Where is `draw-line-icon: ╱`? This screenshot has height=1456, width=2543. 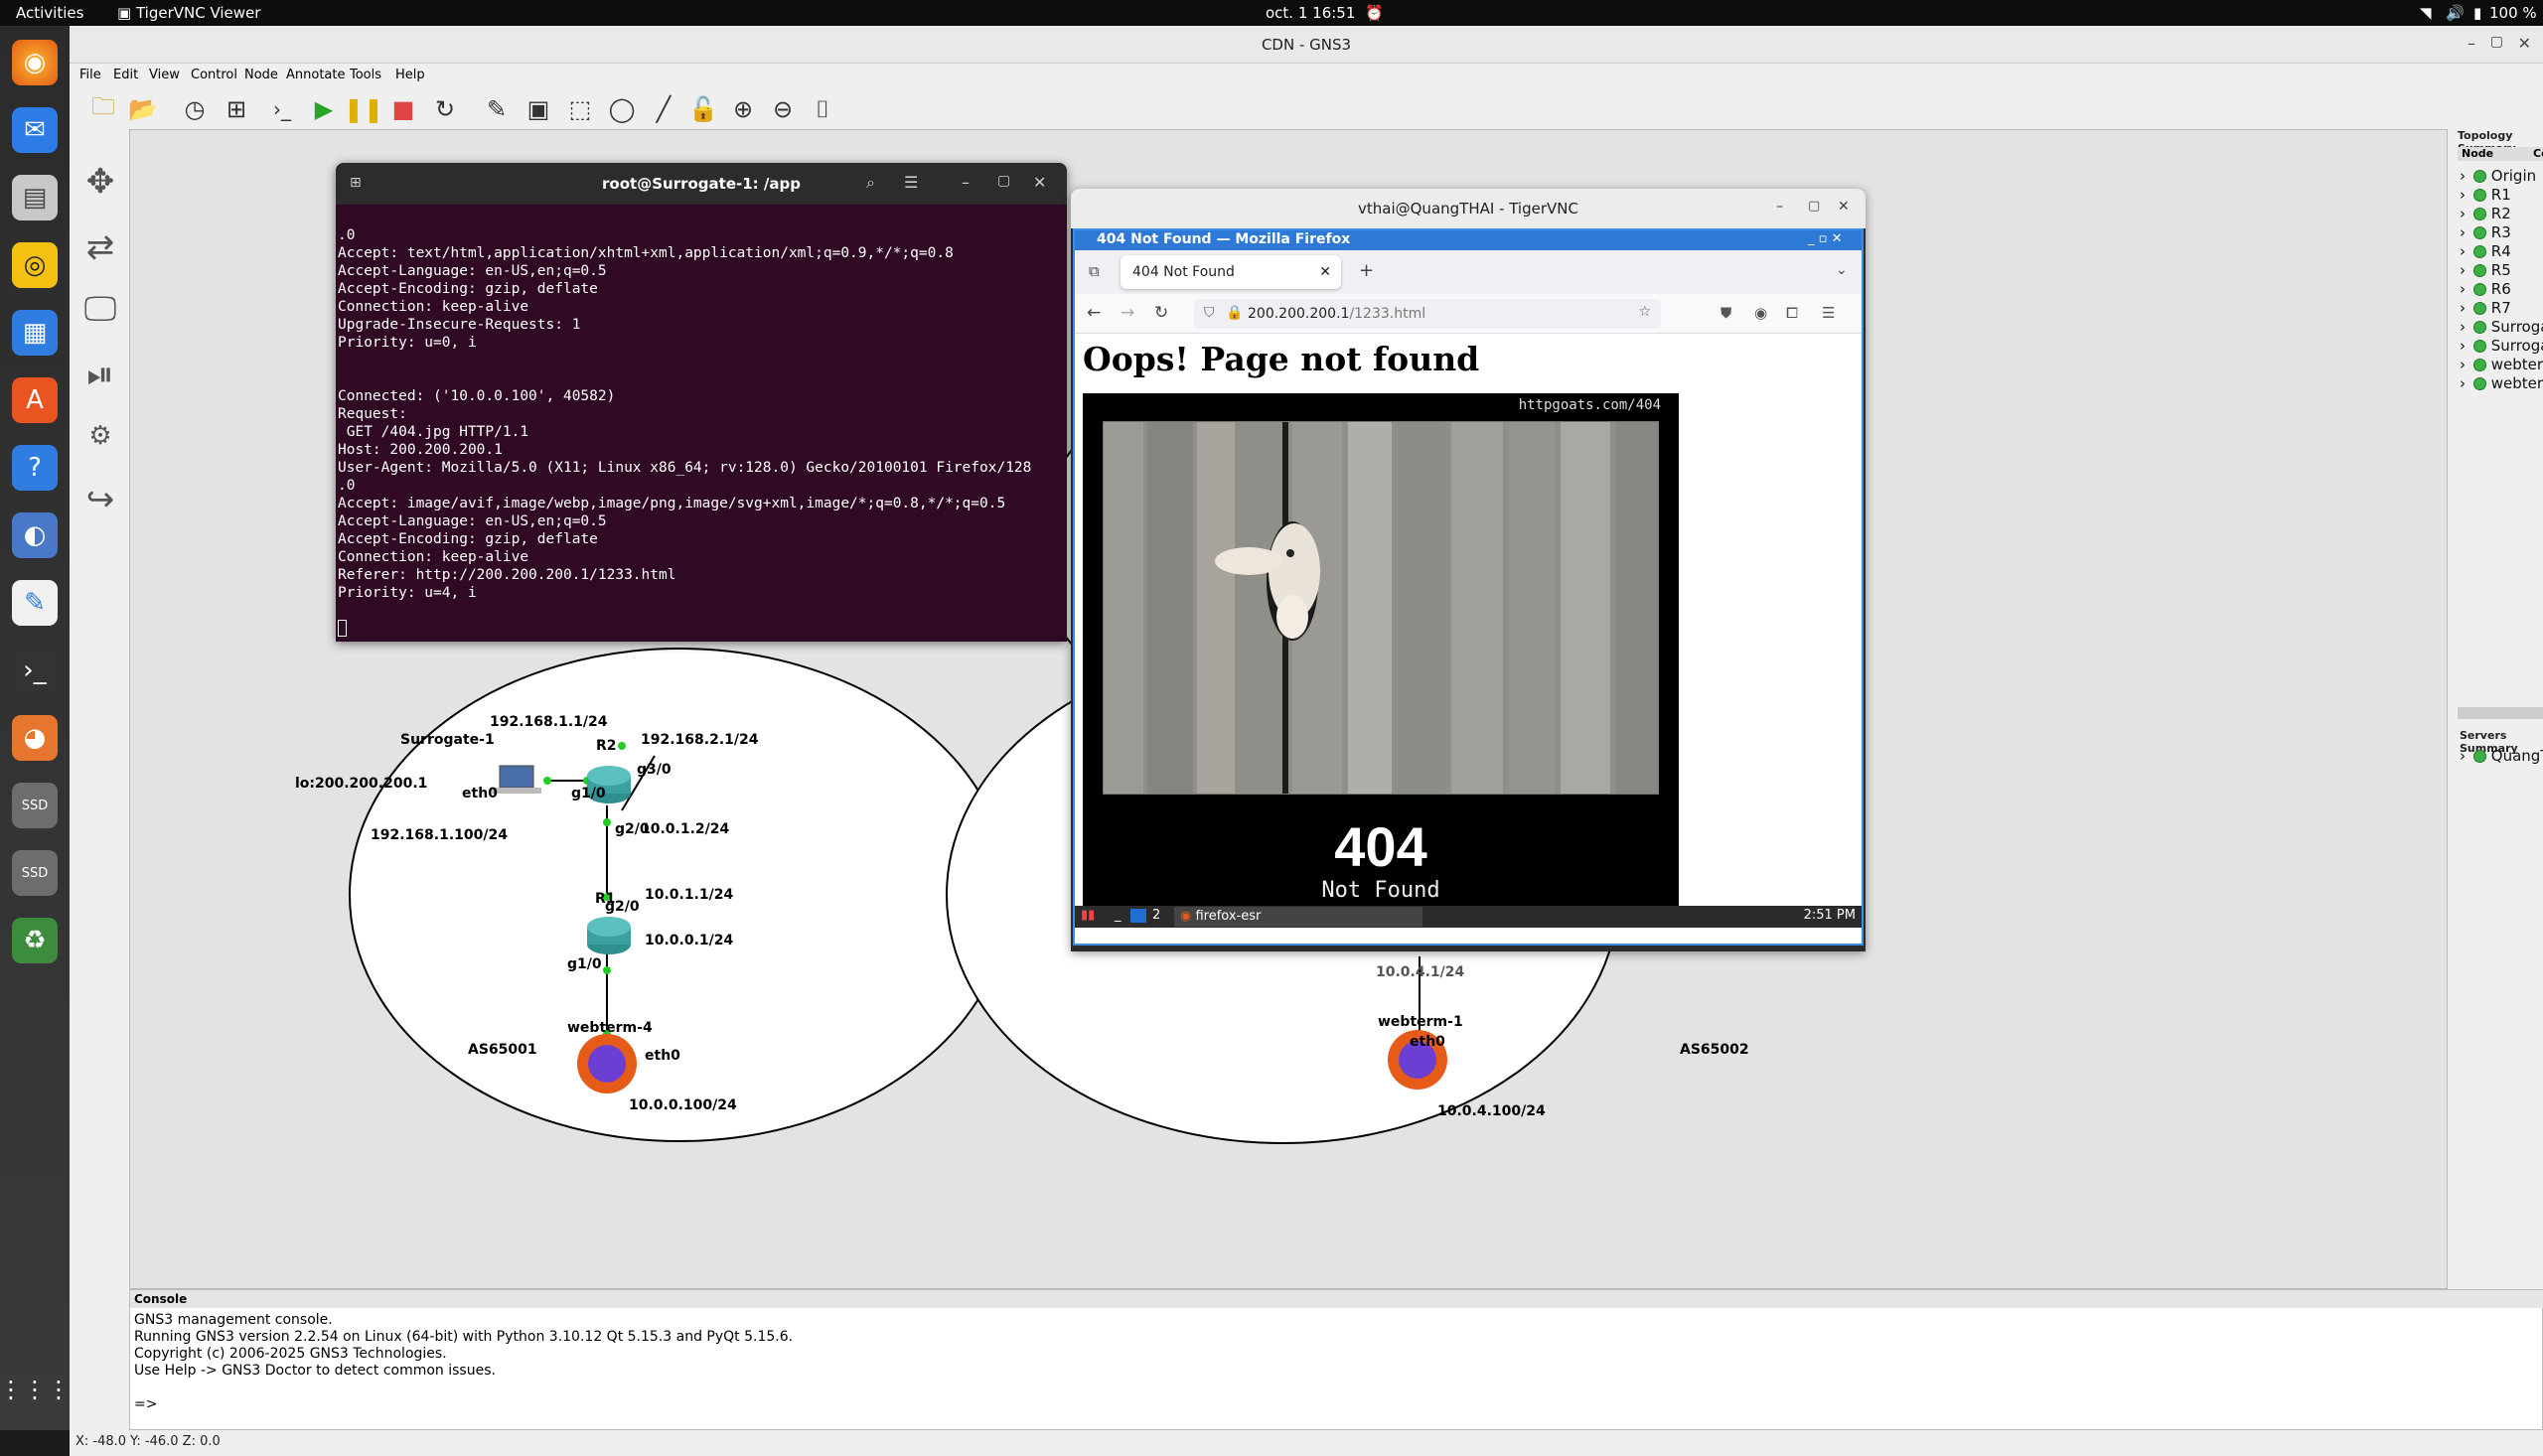
draw-line-icon: ╱ is located at coordinates (663, 109).